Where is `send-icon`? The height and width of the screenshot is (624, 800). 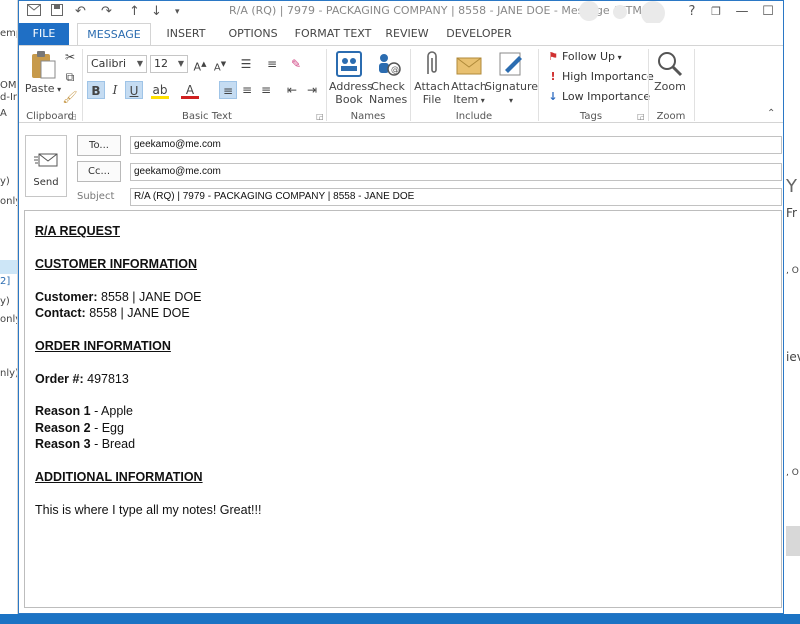 send-icon is located at coordinates (46, 160).